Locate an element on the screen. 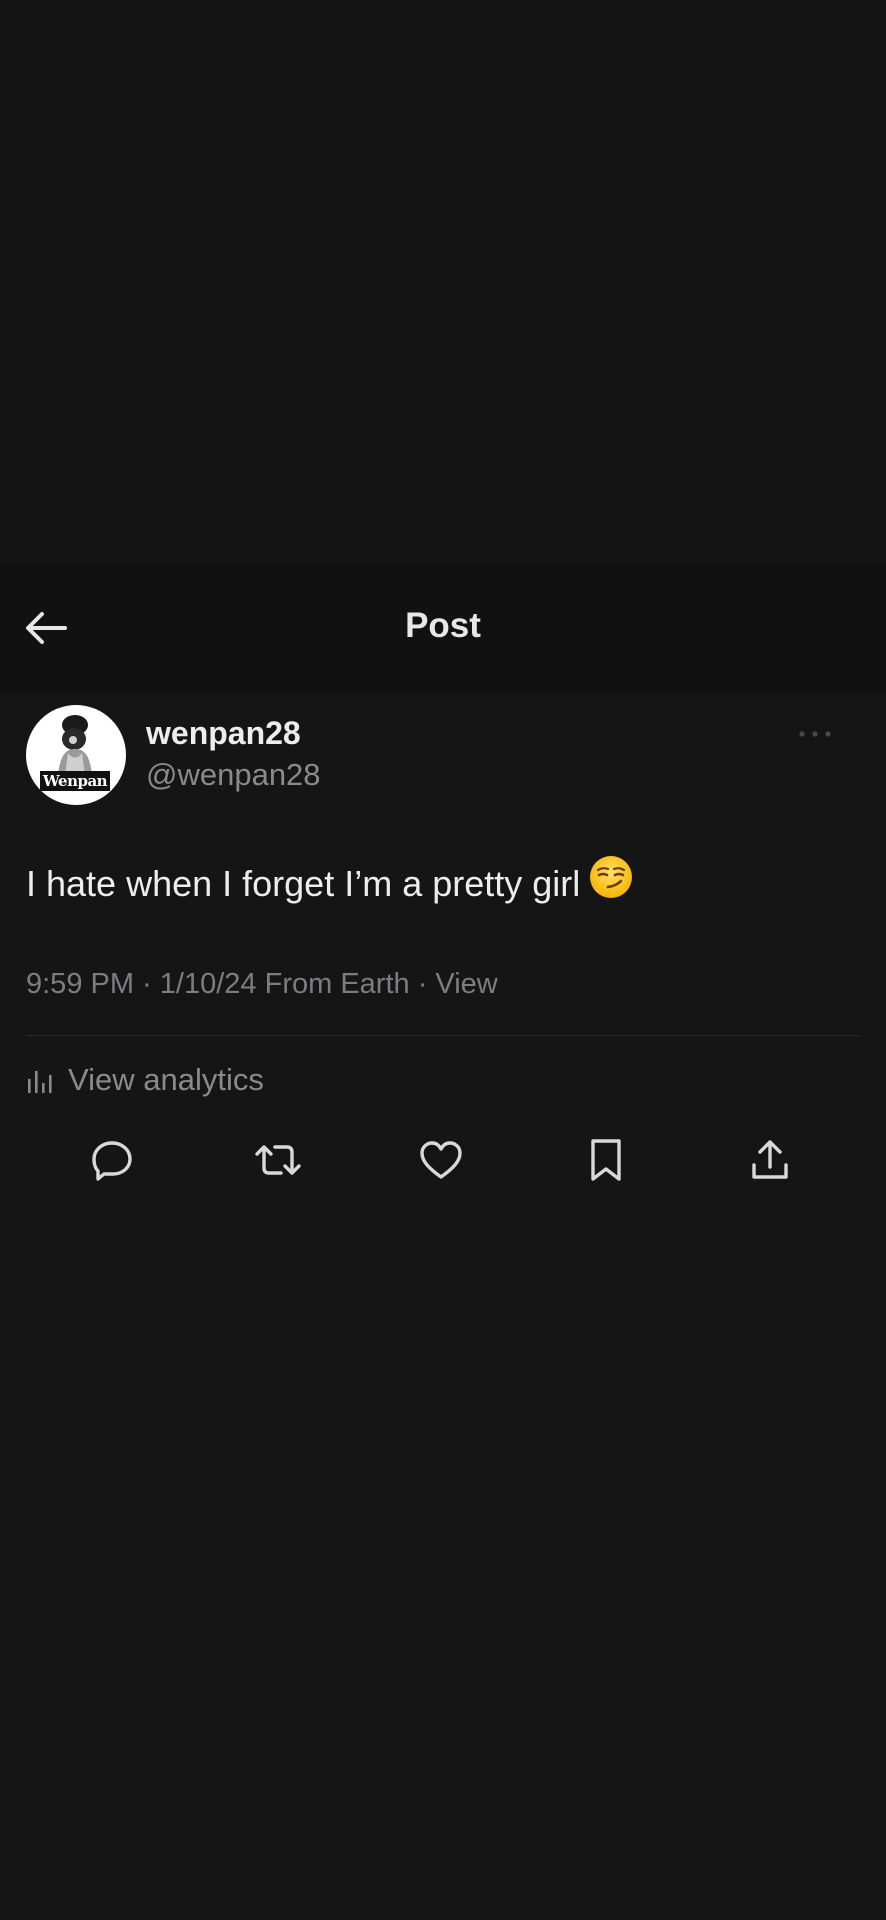 Image resolution: width=886 pixels, height=1920 pixels. heart-icon is located at coordinates (441, 1160).